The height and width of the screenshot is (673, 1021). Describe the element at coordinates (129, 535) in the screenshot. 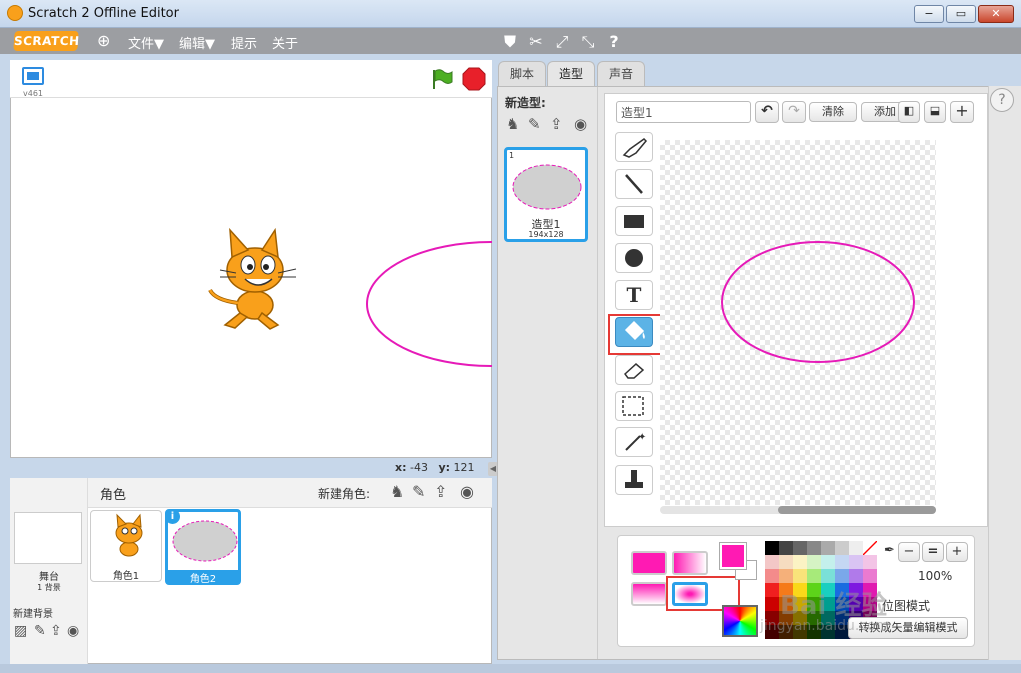

I see `cat-thumbnail-icon` at that location.